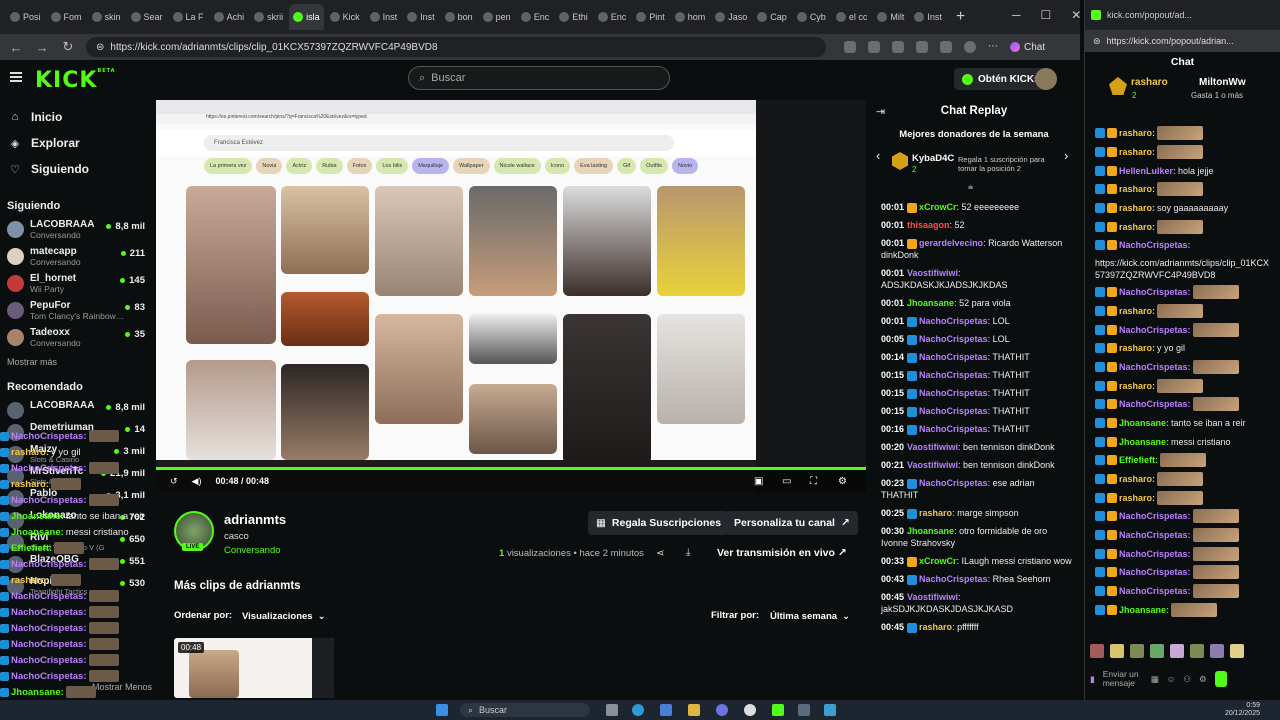 The height and width of the screenshot is (720, 1280). What do you see at coordinates (77, 117) in the screenshot?
I see `sidebar-nav-inicio: ⌂ Inicio` at bounding box center [77, 117].